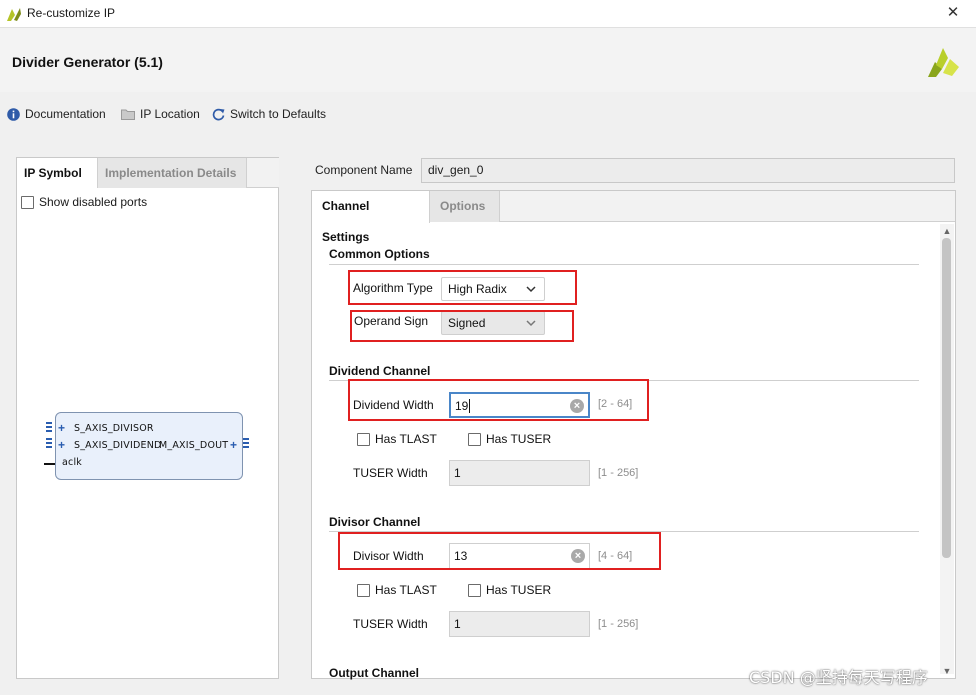  Describe the element at coordinates (838, 677) in the screenshot. I see `watermark: CSDN @坚持每天写程序` at that location.